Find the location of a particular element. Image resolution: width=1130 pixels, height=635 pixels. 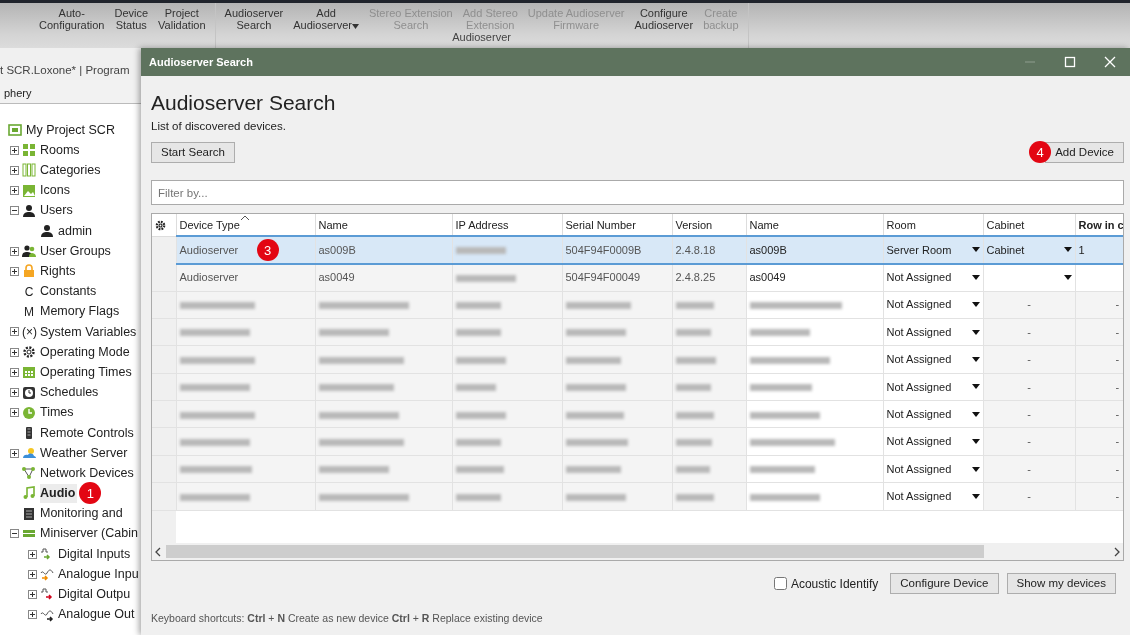

table-cell: 2.4.8.25 is located at coordinates (695, 277).